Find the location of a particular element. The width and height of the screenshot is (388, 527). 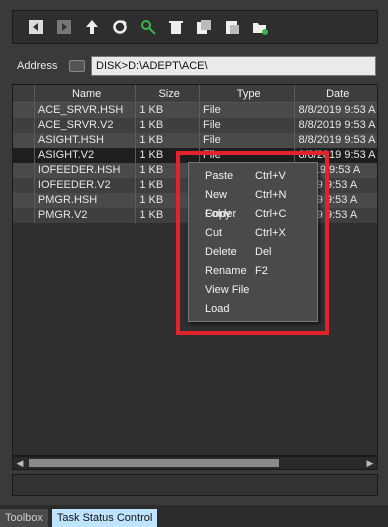

scroll-thumb is located at coordinates (154, 463).